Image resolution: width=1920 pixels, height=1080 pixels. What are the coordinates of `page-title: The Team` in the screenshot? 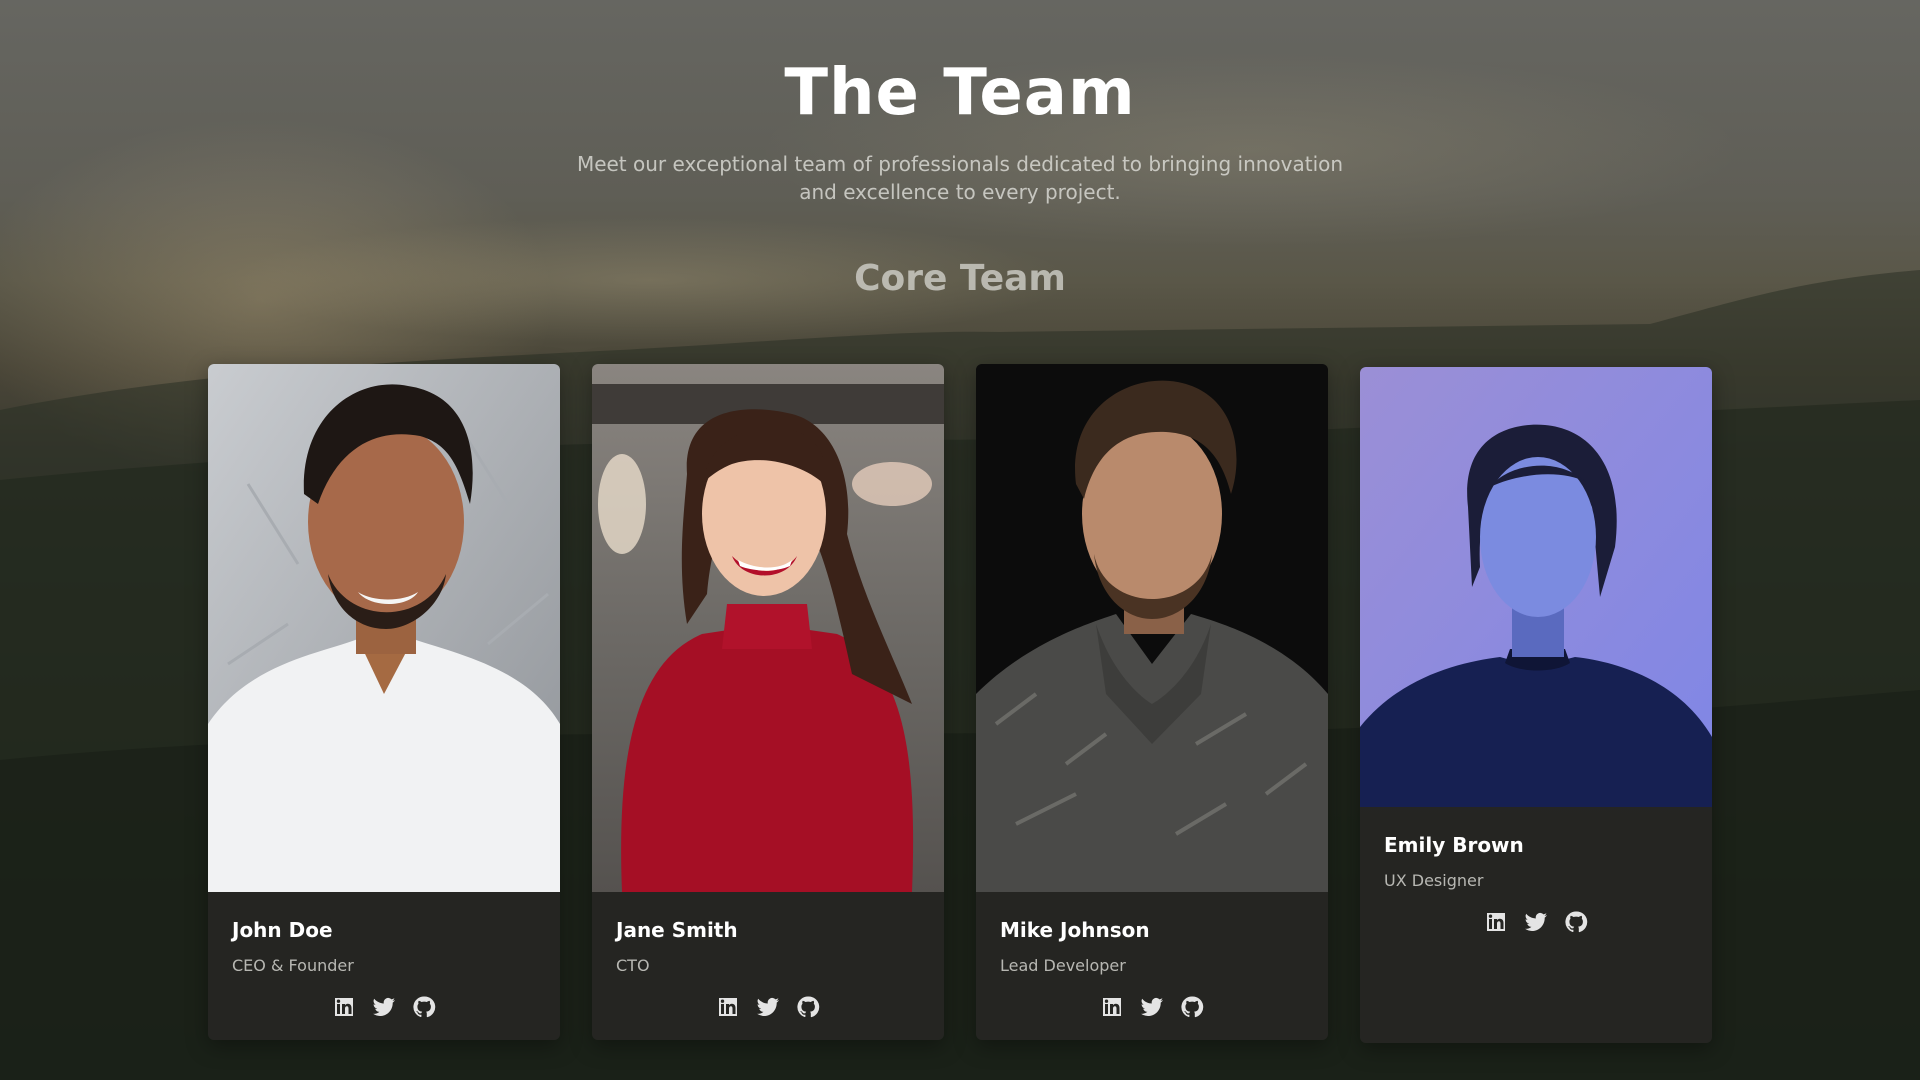 It's located at (960, 93).